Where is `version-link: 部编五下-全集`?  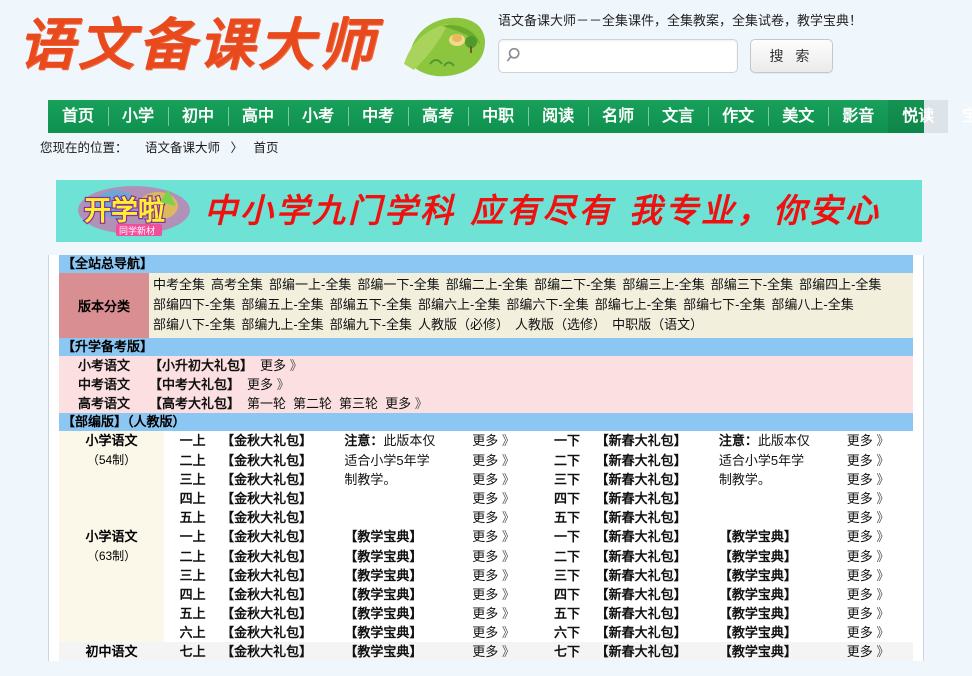 version-link: 部编五下-全集 is located at coordinates (371, 304).